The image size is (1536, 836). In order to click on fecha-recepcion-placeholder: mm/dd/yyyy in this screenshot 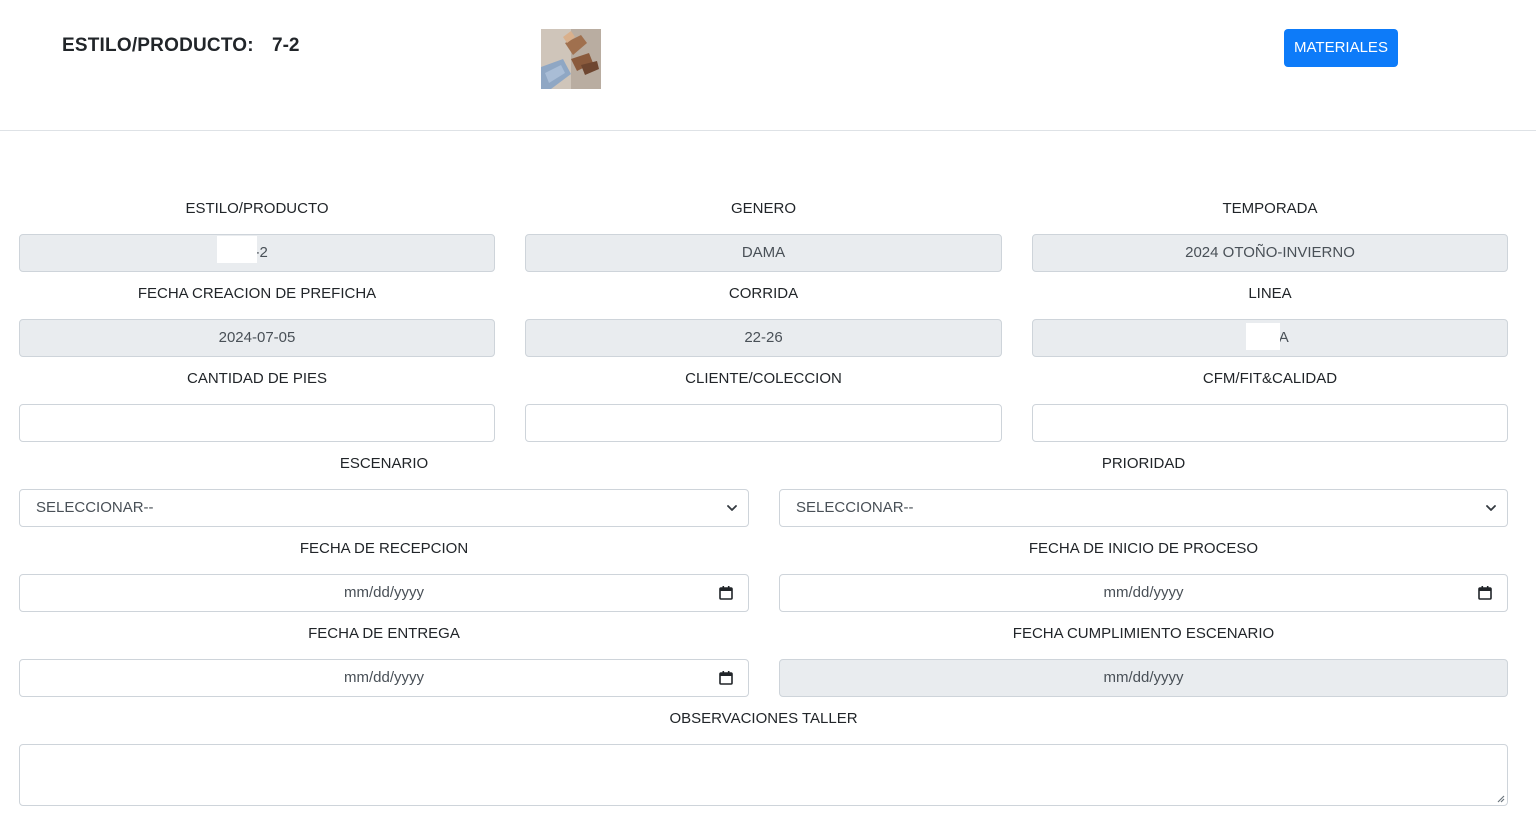, I will do `click(383, 592)`.